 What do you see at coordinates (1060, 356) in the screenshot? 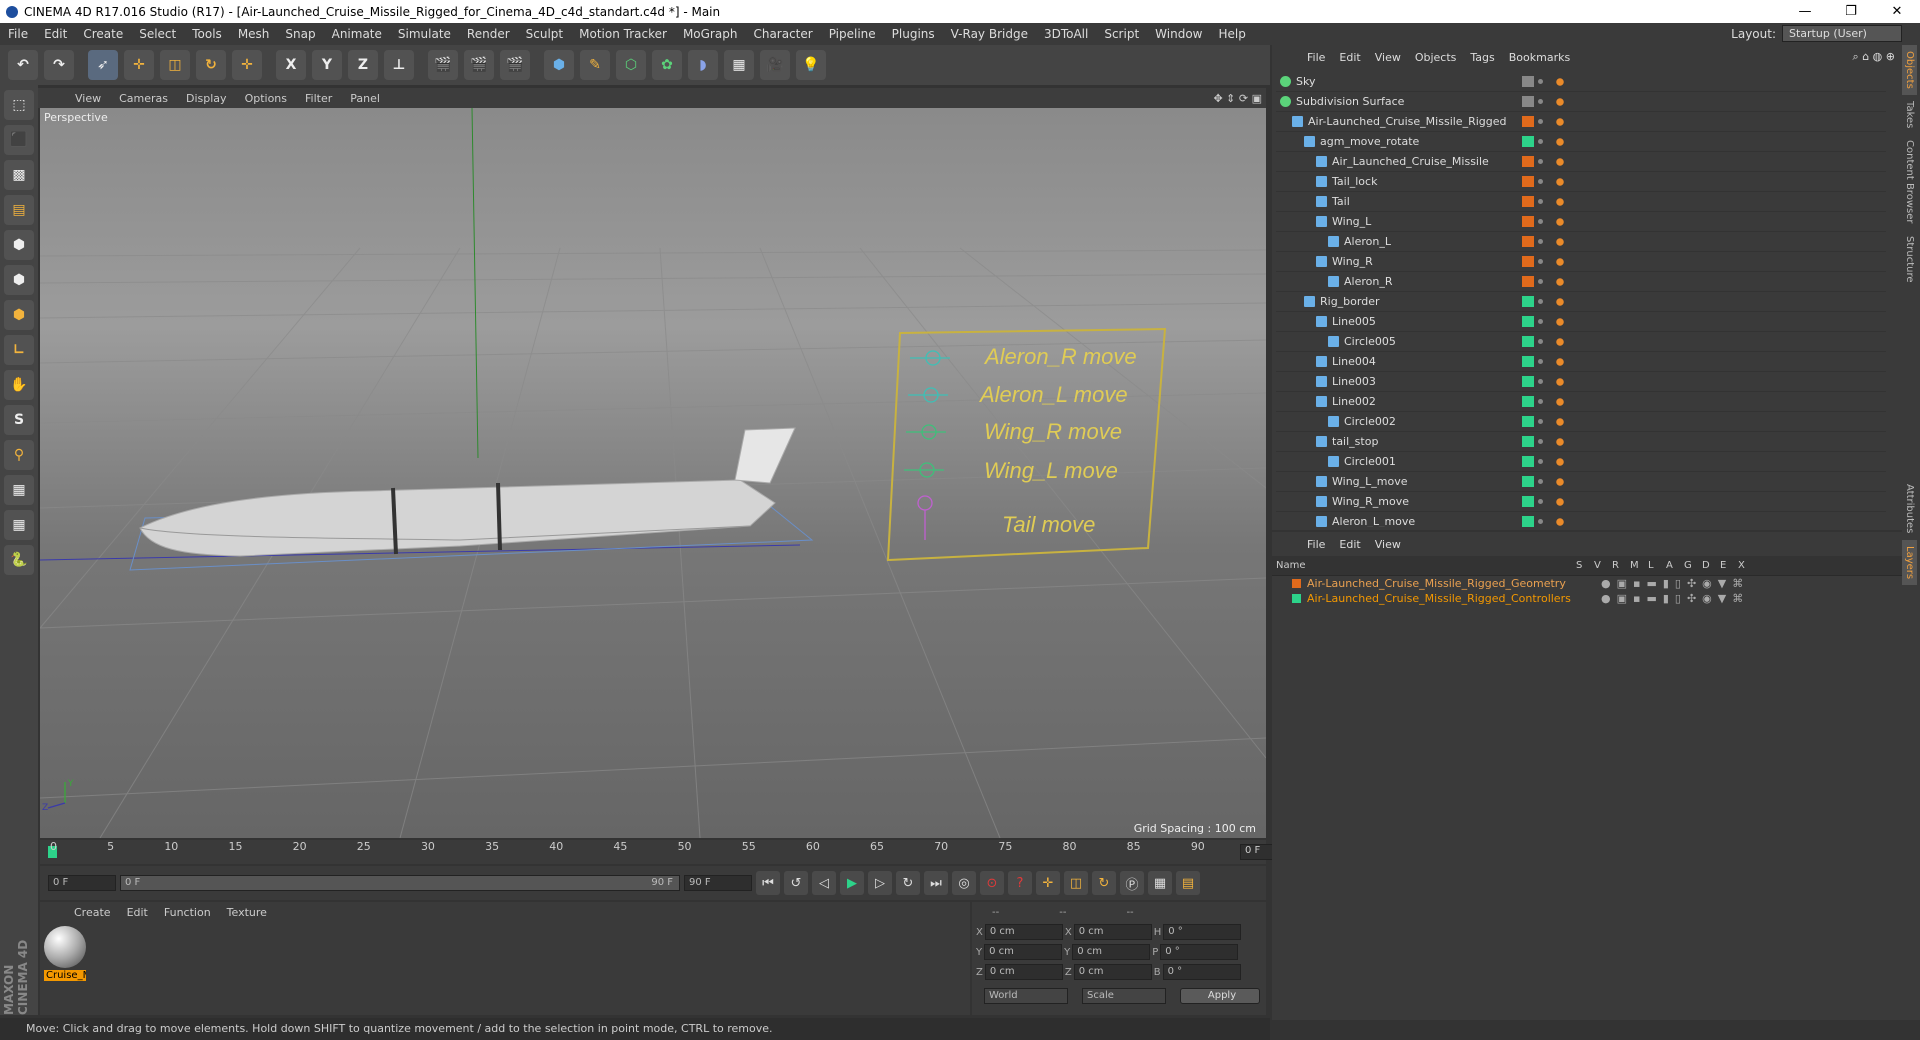
I see `control-label-aleron-r: Aleron_R move` at bounding box center [1060, 356].